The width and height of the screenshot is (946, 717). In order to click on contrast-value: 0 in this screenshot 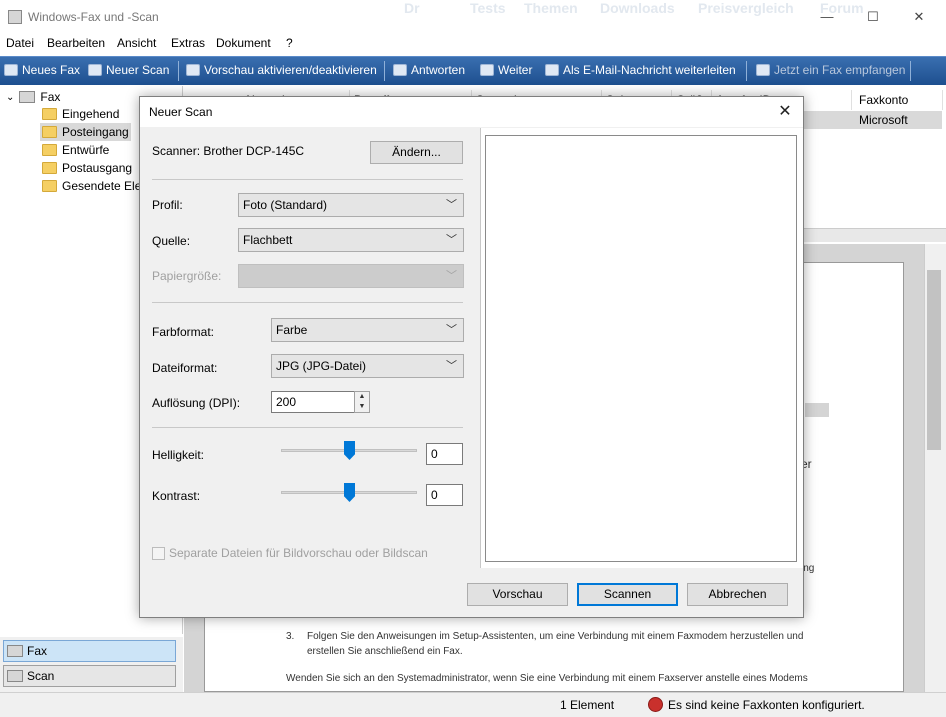, I will do `click(444, 495)`.